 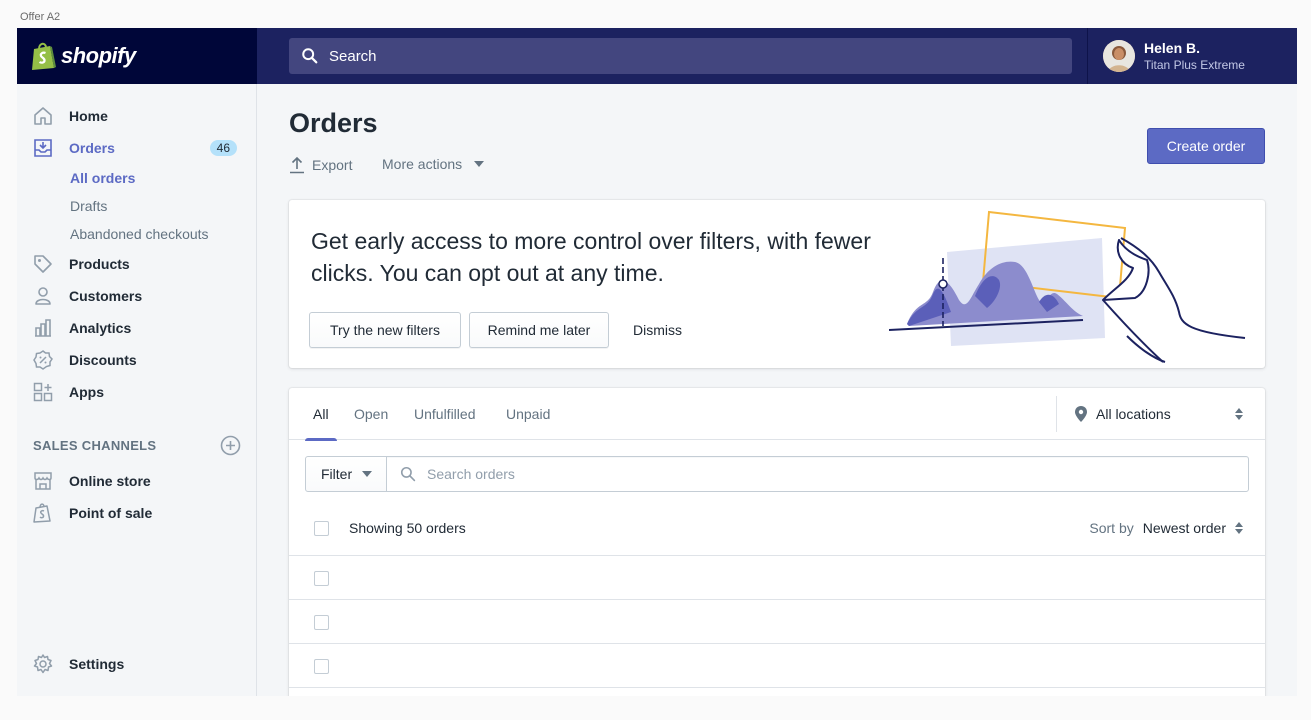 I want to click on sidebar-item-point-of-sale: Point of sale, so click(x=137, y=513).